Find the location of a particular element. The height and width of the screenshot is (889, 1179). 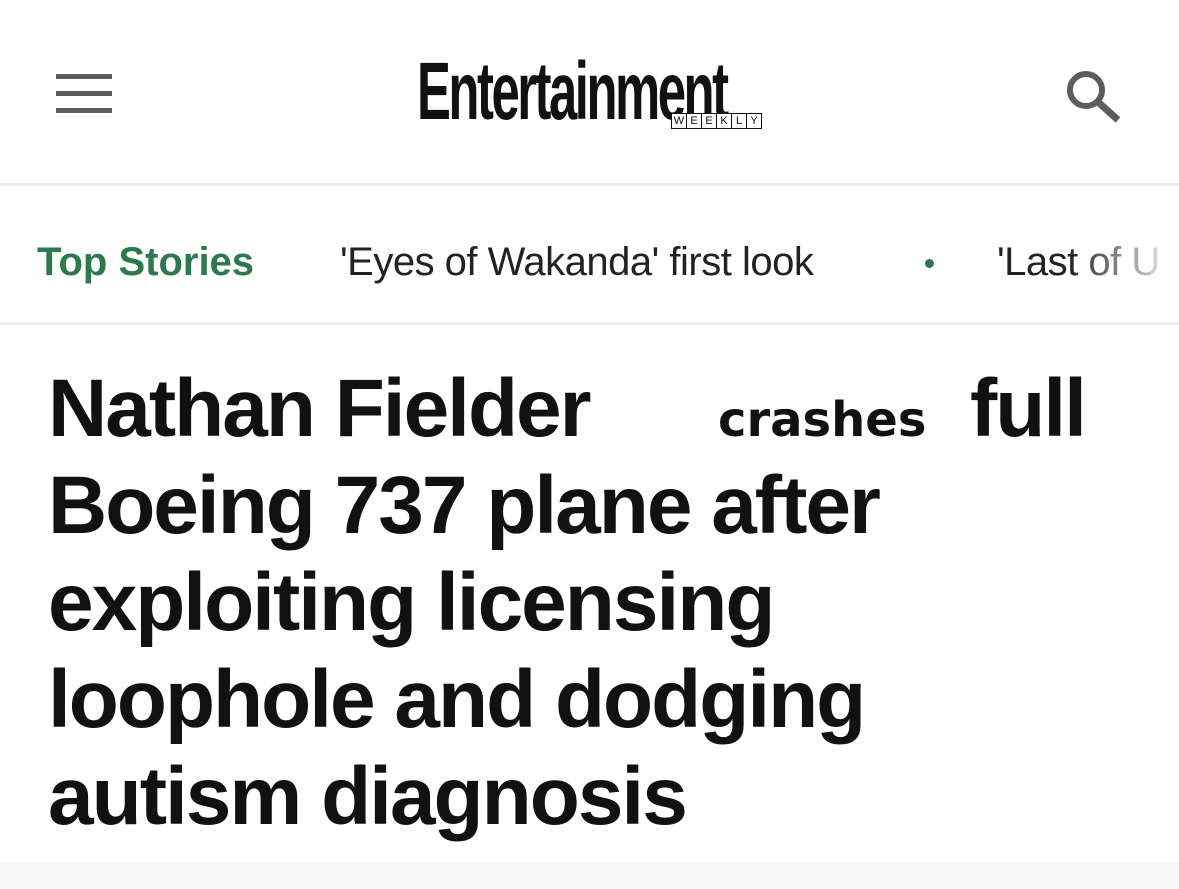

top-stories-label: Top Stories is located at coordinates (146, 262).